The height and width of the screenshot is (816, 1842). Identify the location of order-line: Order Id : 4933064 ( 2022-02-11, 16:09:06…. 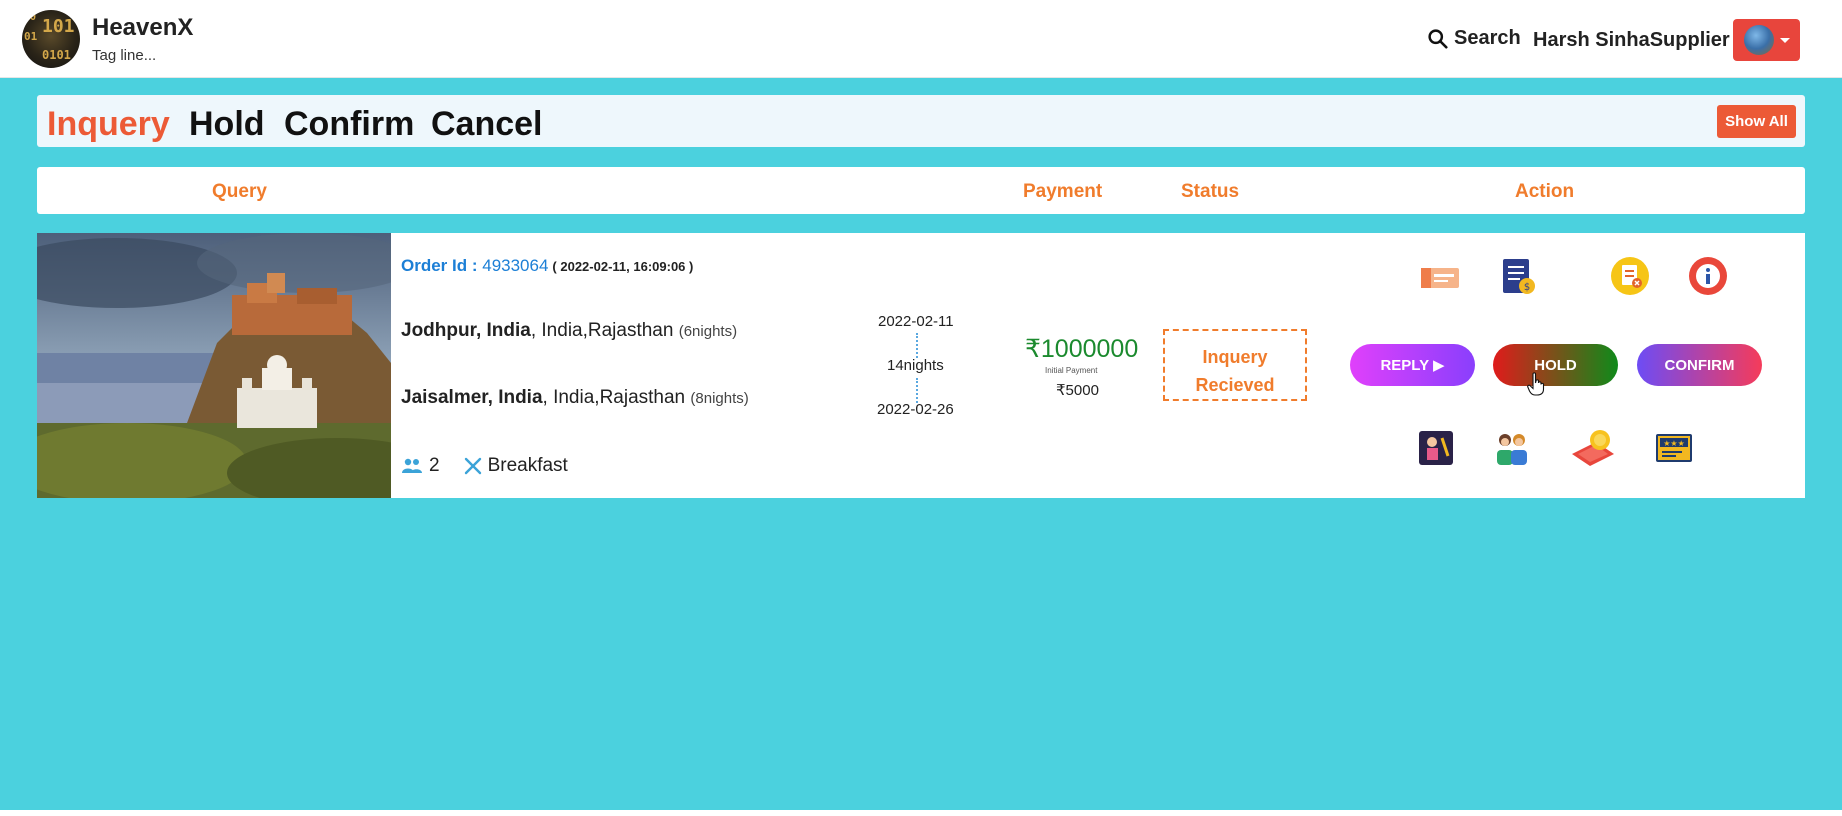
(547, 266).